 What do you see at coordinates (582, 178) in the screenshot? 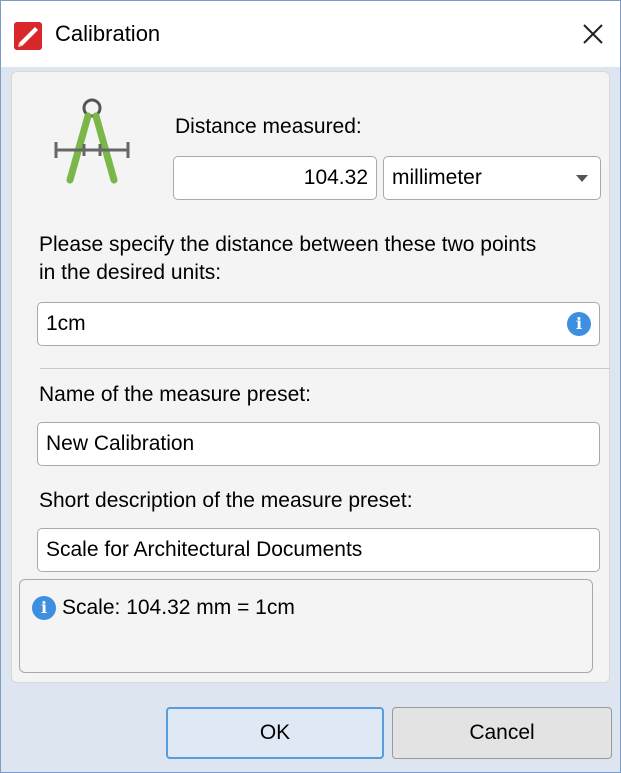
I see `chevron-down-icon` at bounding box center [582, 178].